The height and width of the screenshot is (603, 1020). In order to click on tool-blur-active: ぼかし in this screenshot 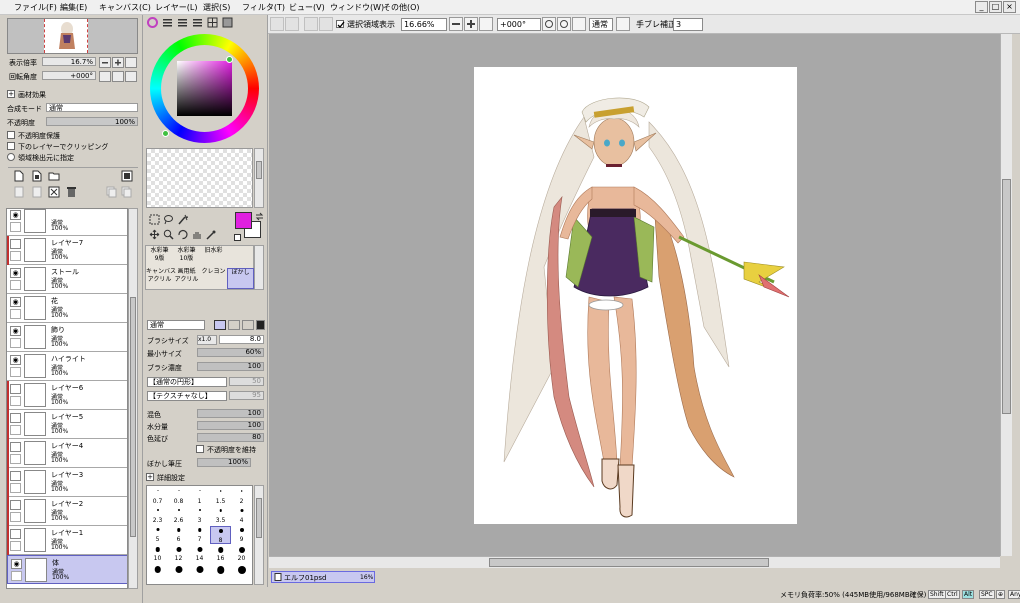, I will do `click(240, 278)`.